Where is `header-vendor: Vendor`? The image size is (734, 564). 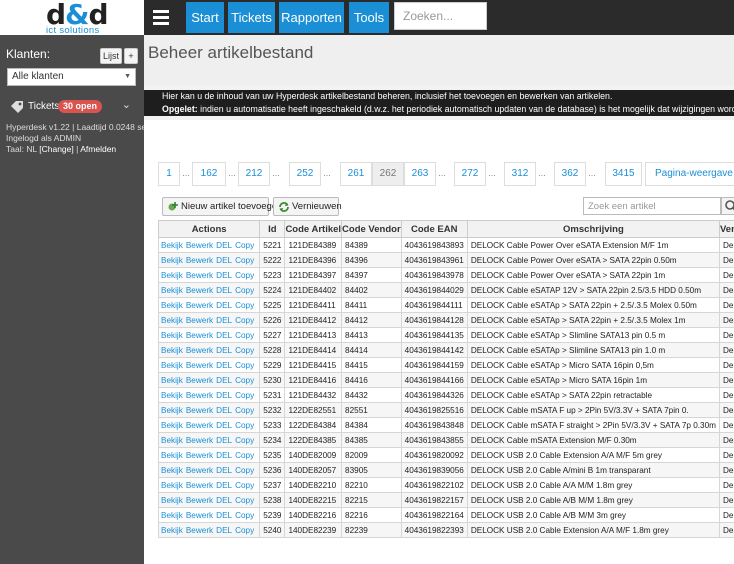
header-vendor: Vendor is located at coordinates (726, 229).